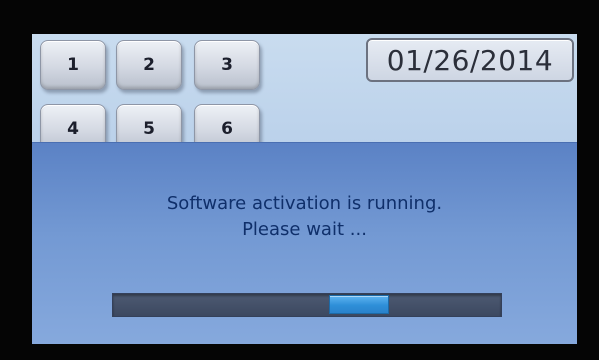 The width and height of the screenshot is (599, 360). What do you see at coordinates (307, 305) in the screenshot?
I see `progress-bar` at bounding box center [307, 305].